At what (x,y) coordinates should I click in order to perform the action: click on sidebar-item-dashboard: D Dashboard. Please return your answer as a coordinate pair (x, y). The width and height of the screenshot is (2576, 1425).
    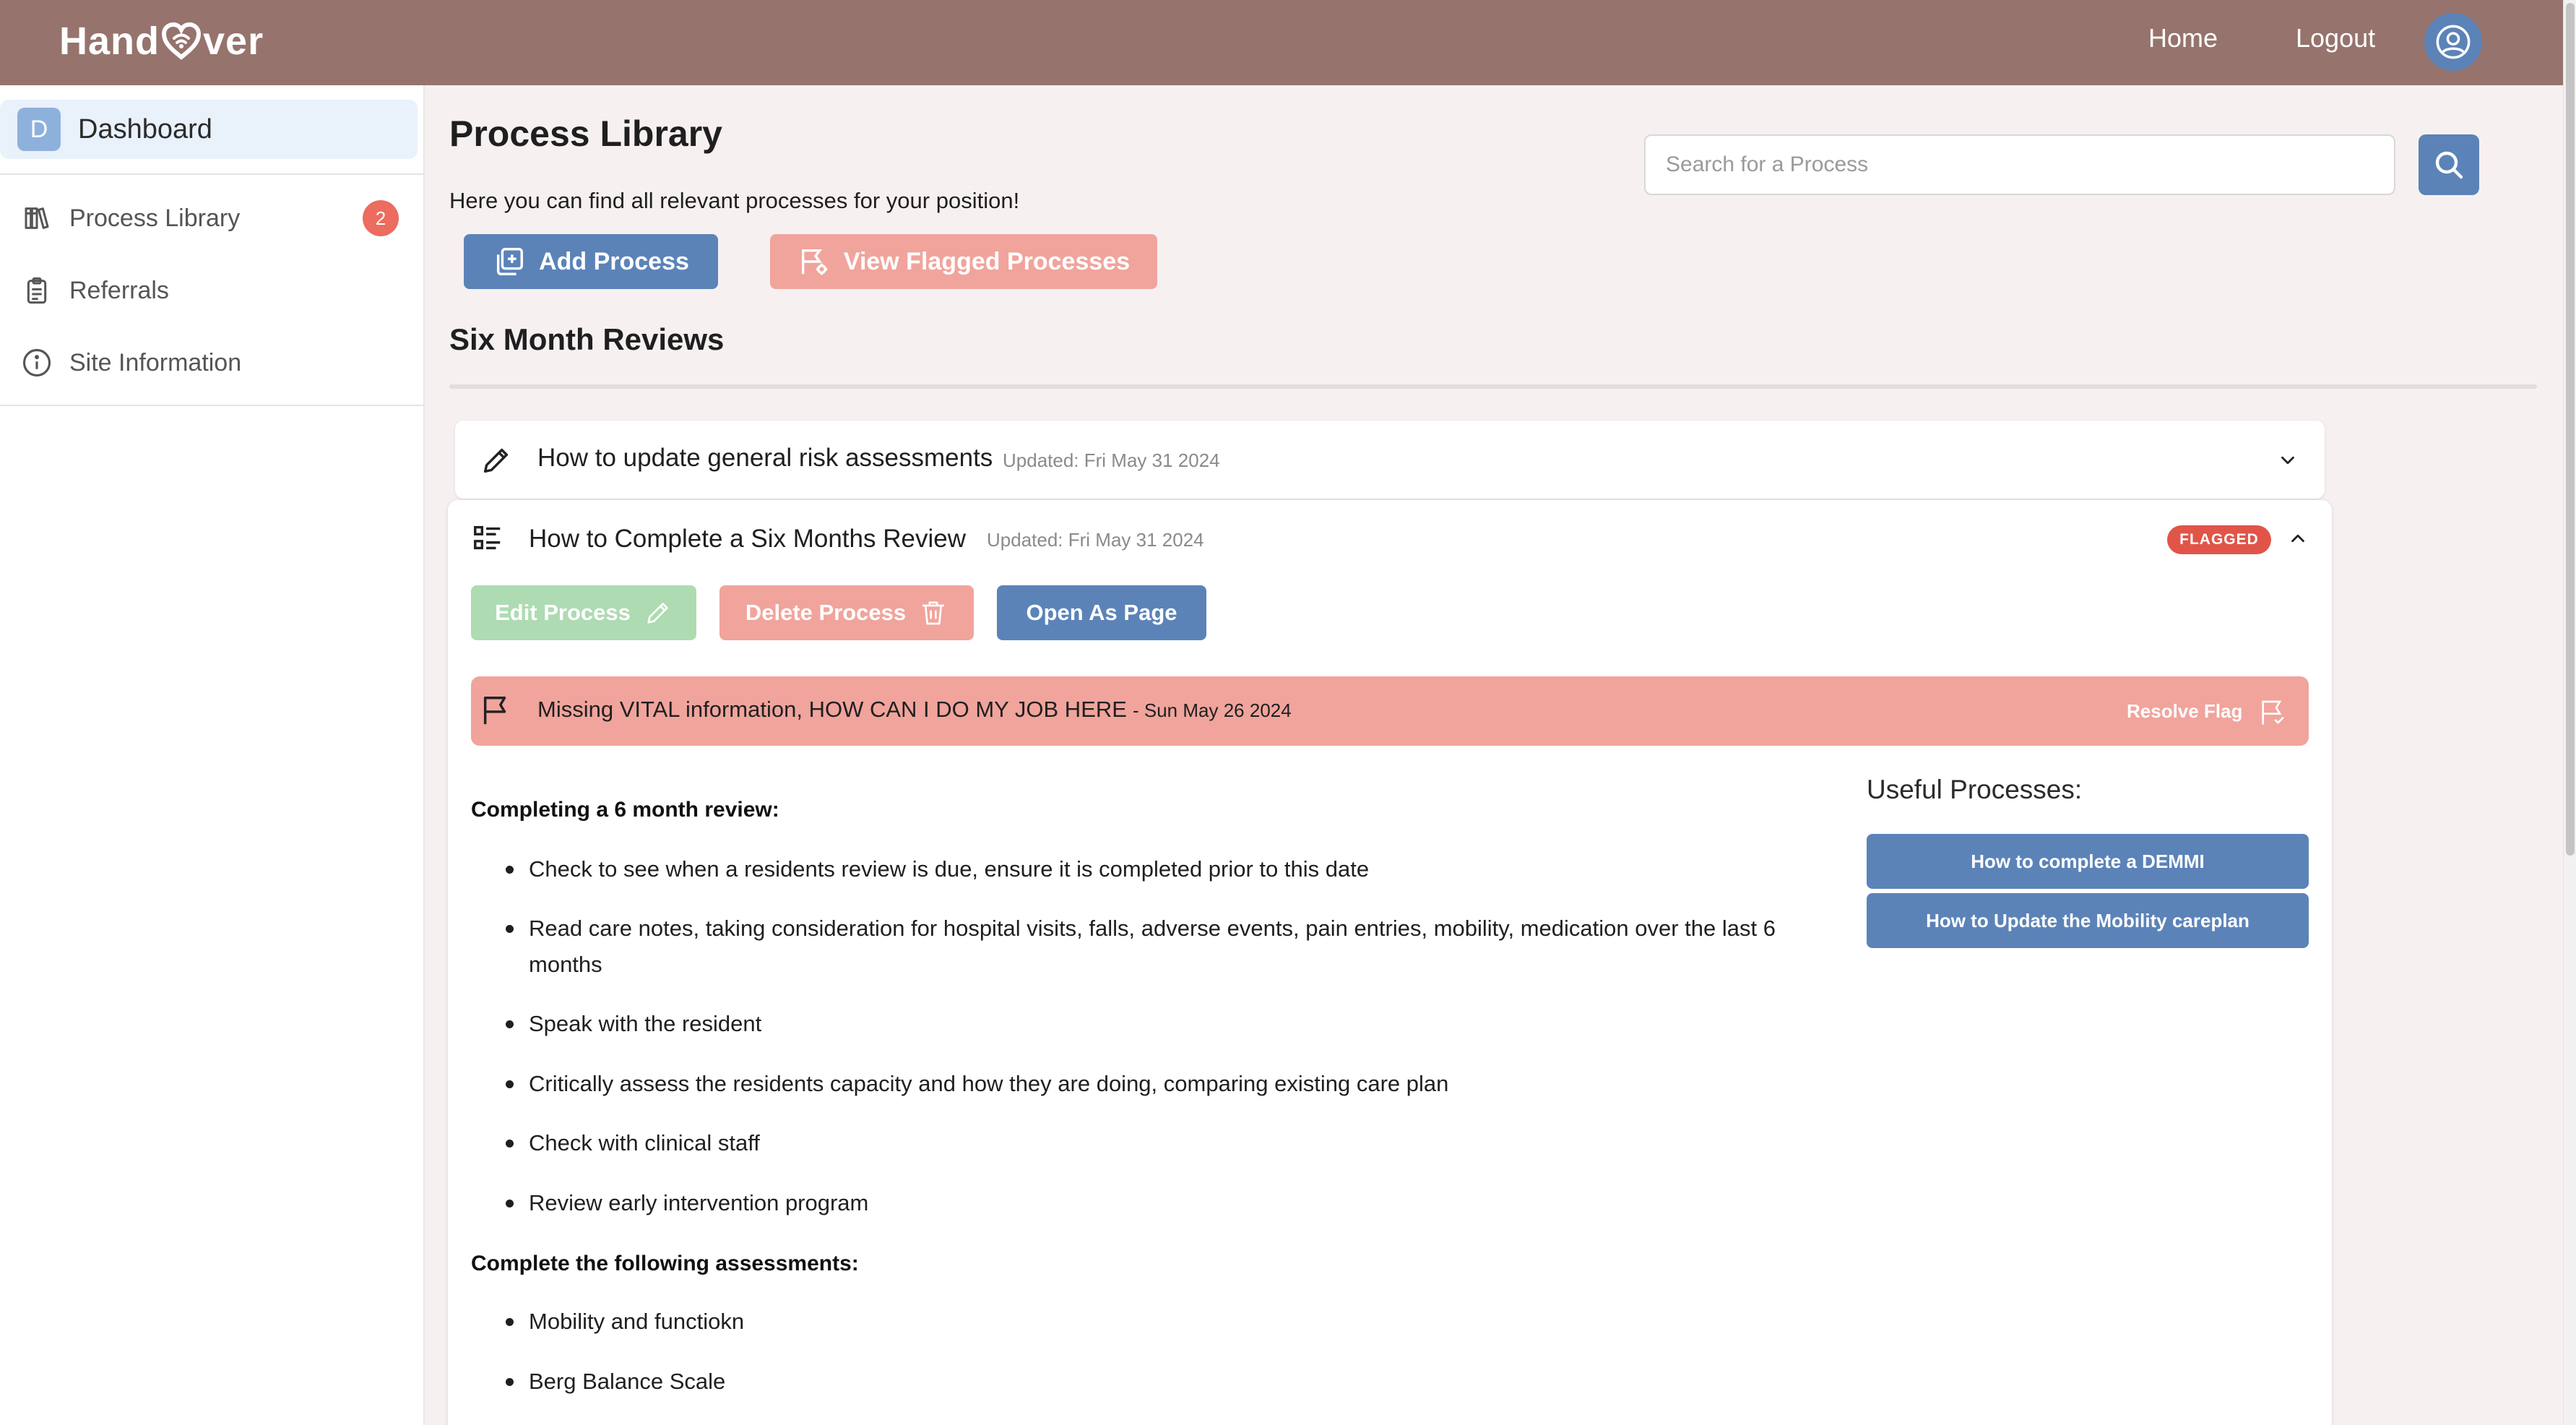
    Looking at the image, I should click on (209, 129).